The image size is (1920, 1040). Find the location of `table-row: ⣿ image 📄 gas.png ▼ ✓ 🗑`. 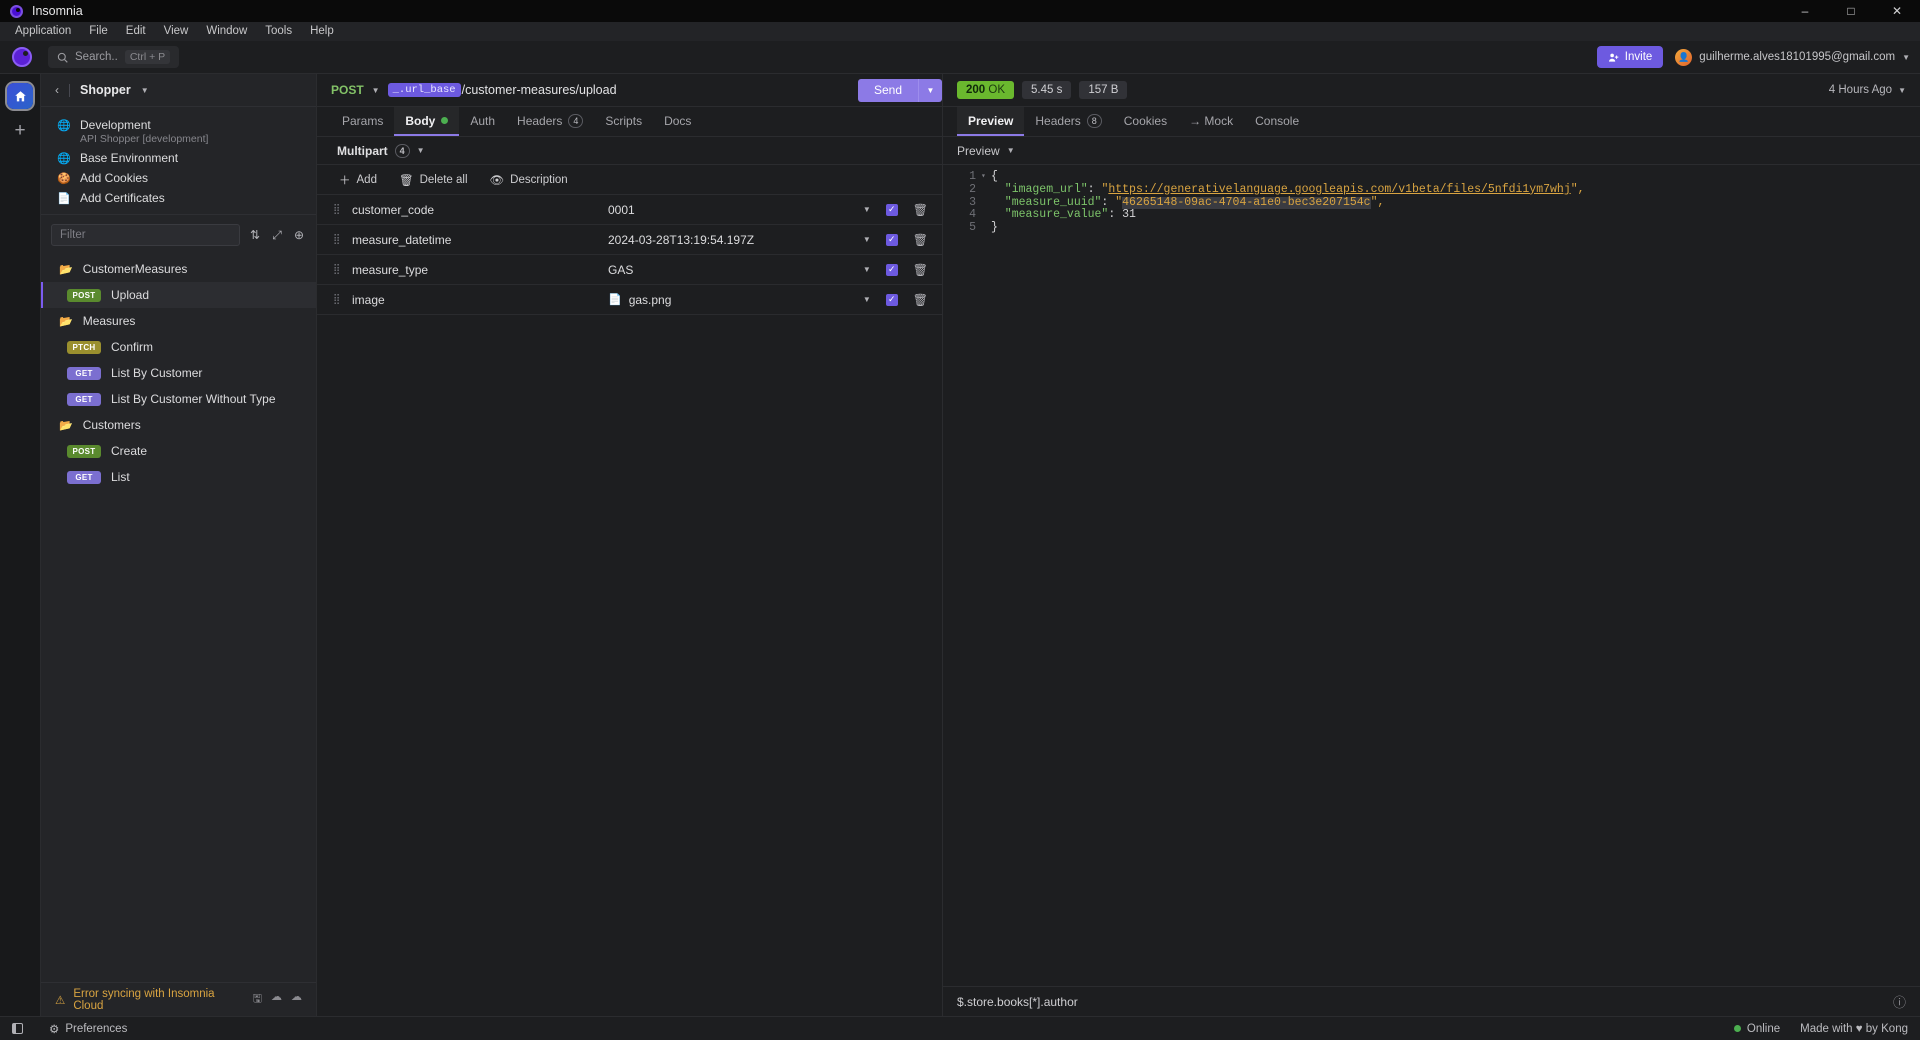

table-row: ⣿ image 📄 gas.png ▼ ✓ 🗑 is located at coordinates (629, 300).